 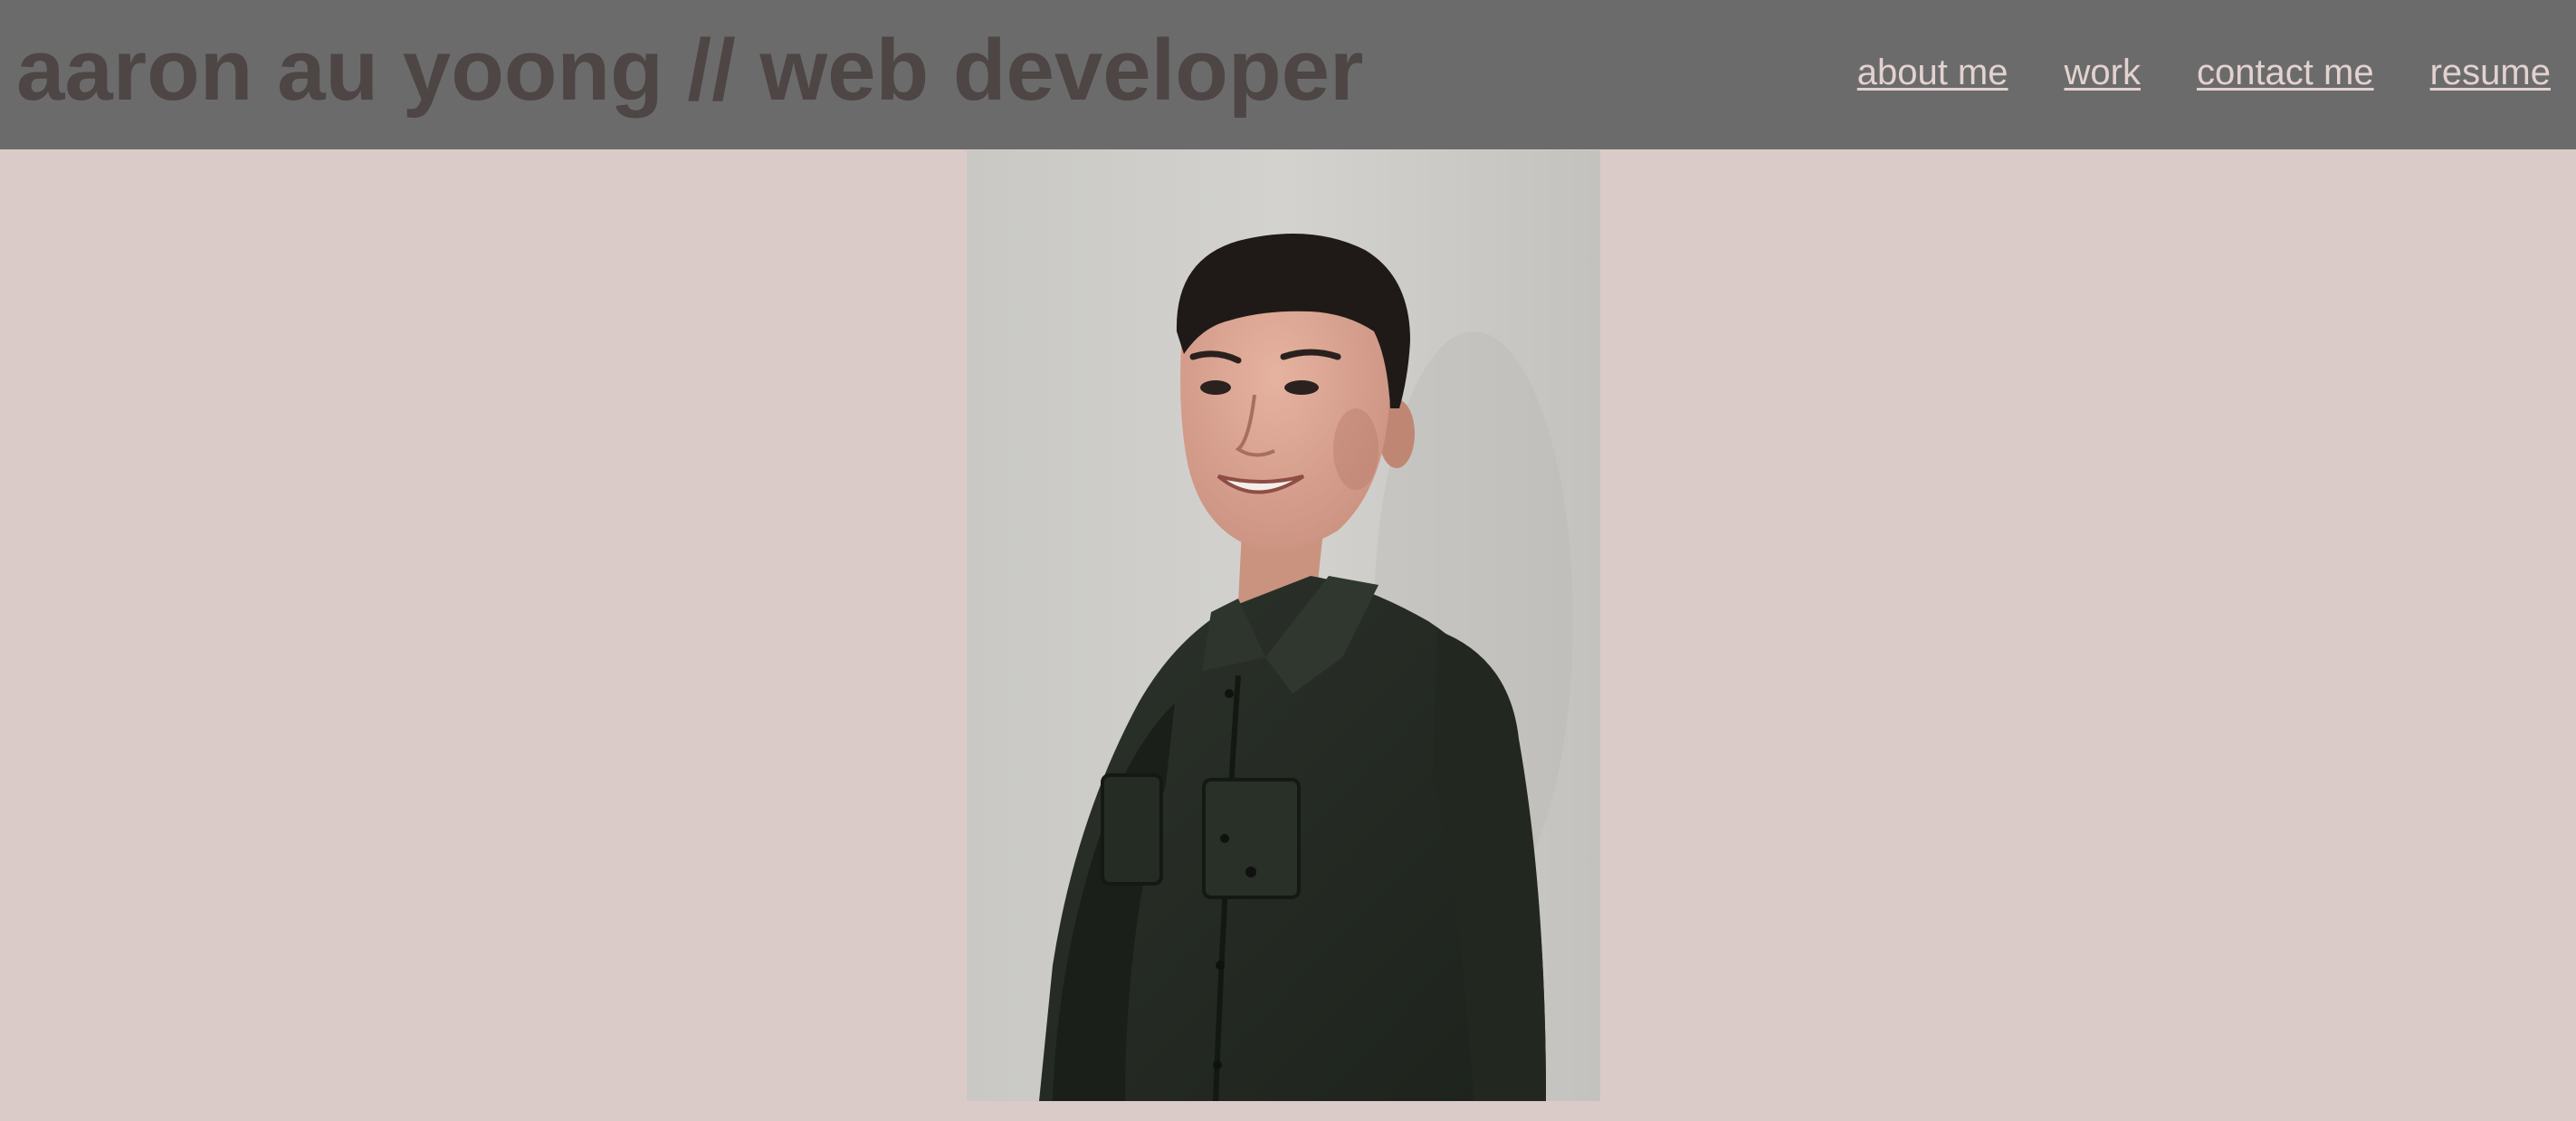 I want to click on nav-link-about-me: about me, so click(x=1933, y=72).